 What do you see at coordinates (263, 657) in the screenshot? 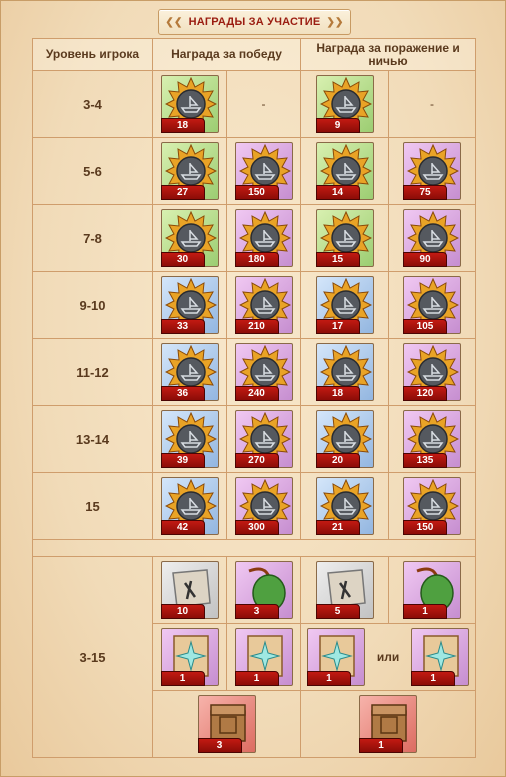
I see `win-map-reward-2: 1` at bounding box center [263, 657].